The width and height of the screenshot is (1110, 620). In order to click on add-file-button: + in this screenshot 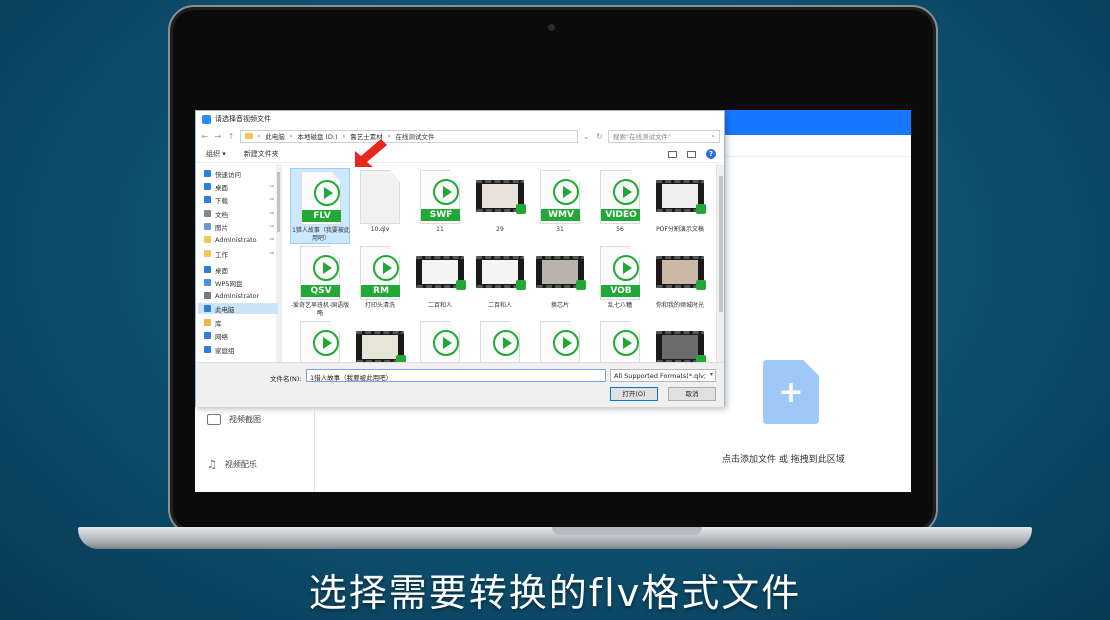, I will do `click(791, 392)`.